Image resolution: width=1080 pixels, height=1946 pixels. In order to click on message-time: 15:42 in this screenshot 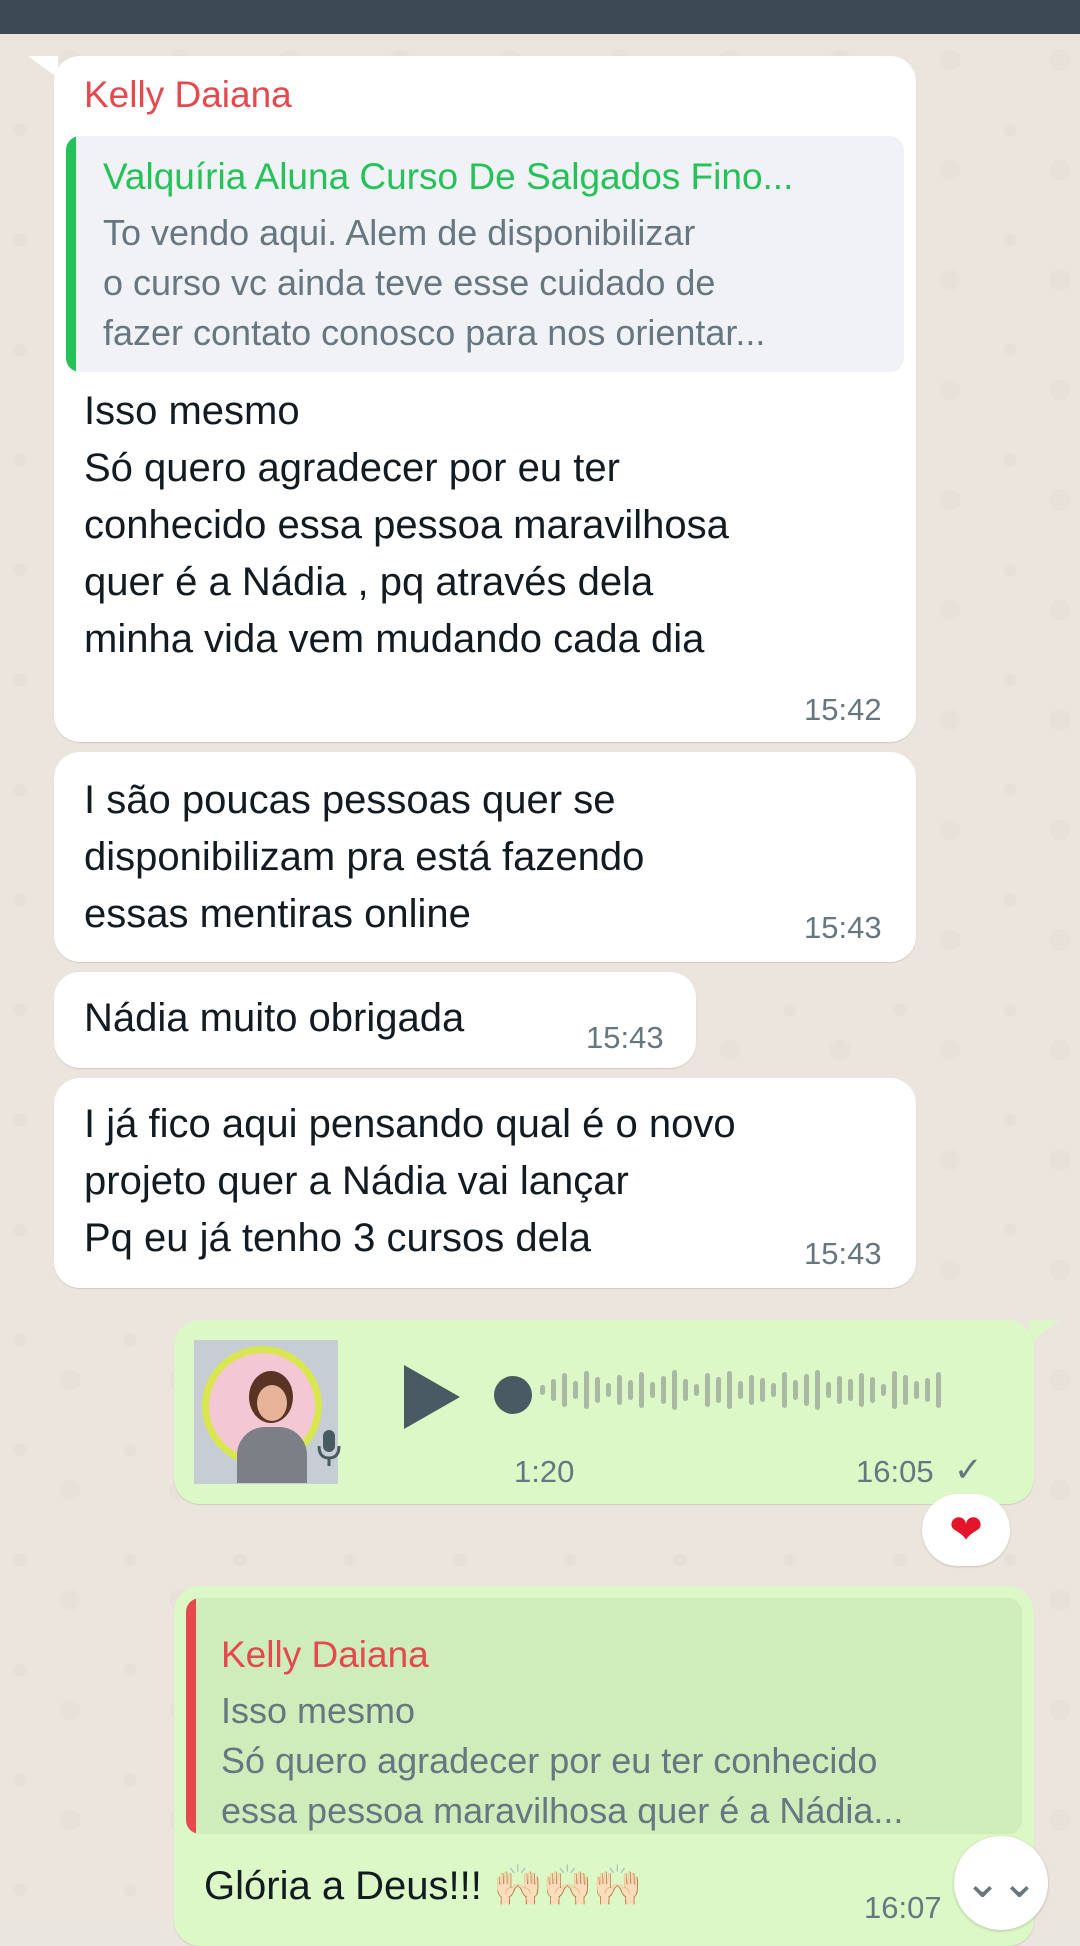, I will do `click(843, 709)`.